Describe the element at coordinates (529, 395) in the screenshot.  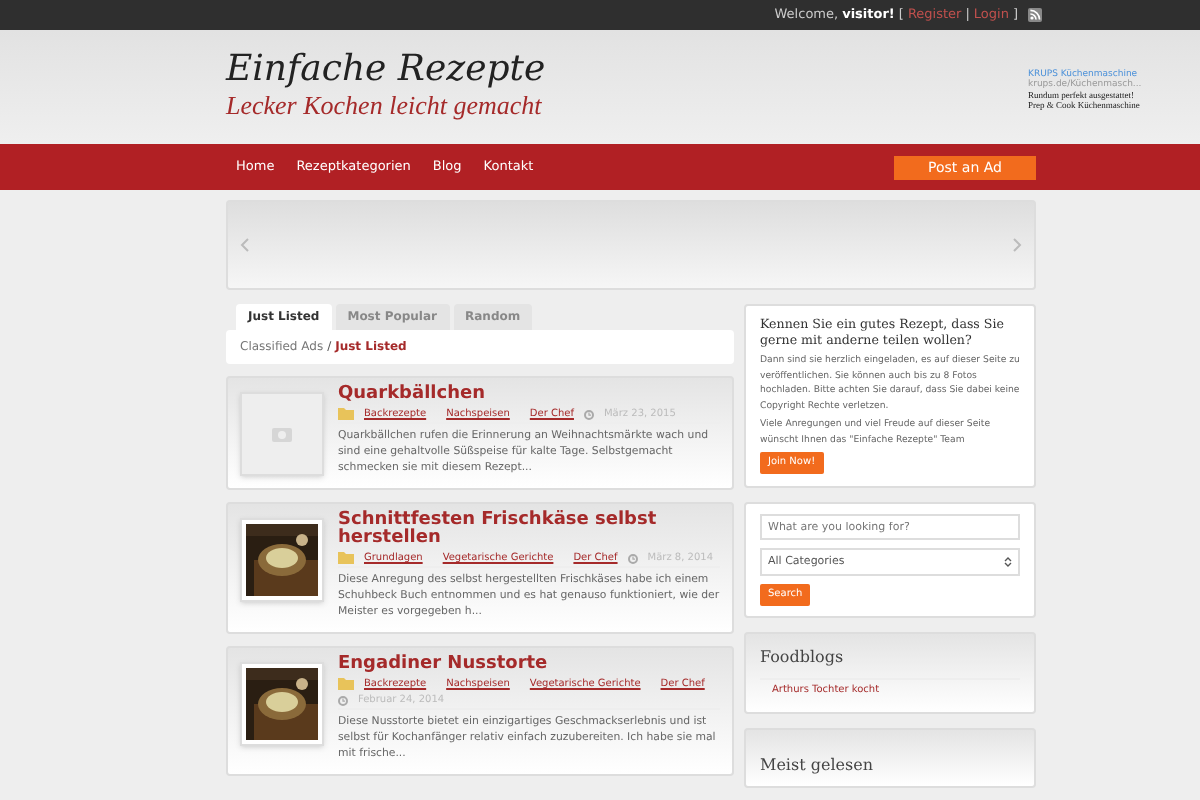
I see `listing-title: Quarkbällchen` at that location.